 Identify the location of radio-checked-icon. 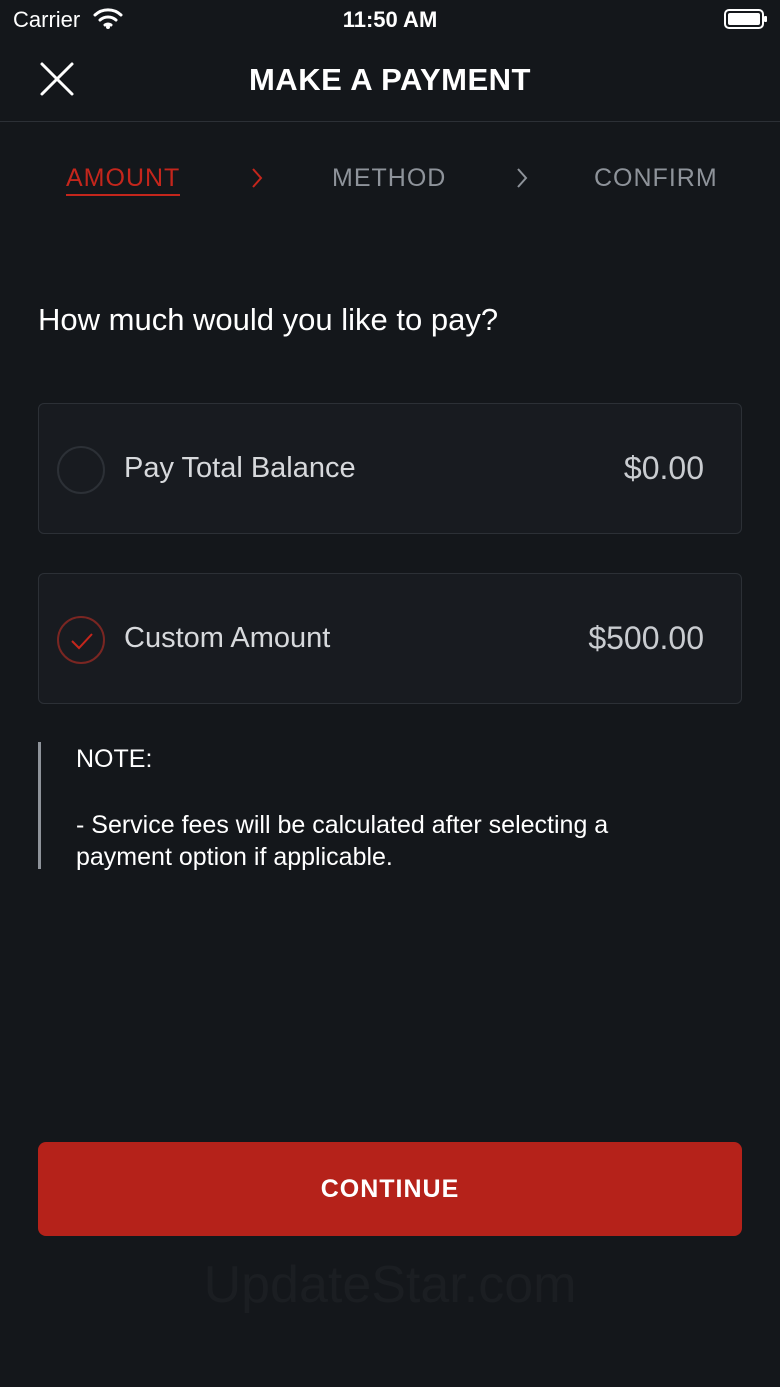
(81, 640).